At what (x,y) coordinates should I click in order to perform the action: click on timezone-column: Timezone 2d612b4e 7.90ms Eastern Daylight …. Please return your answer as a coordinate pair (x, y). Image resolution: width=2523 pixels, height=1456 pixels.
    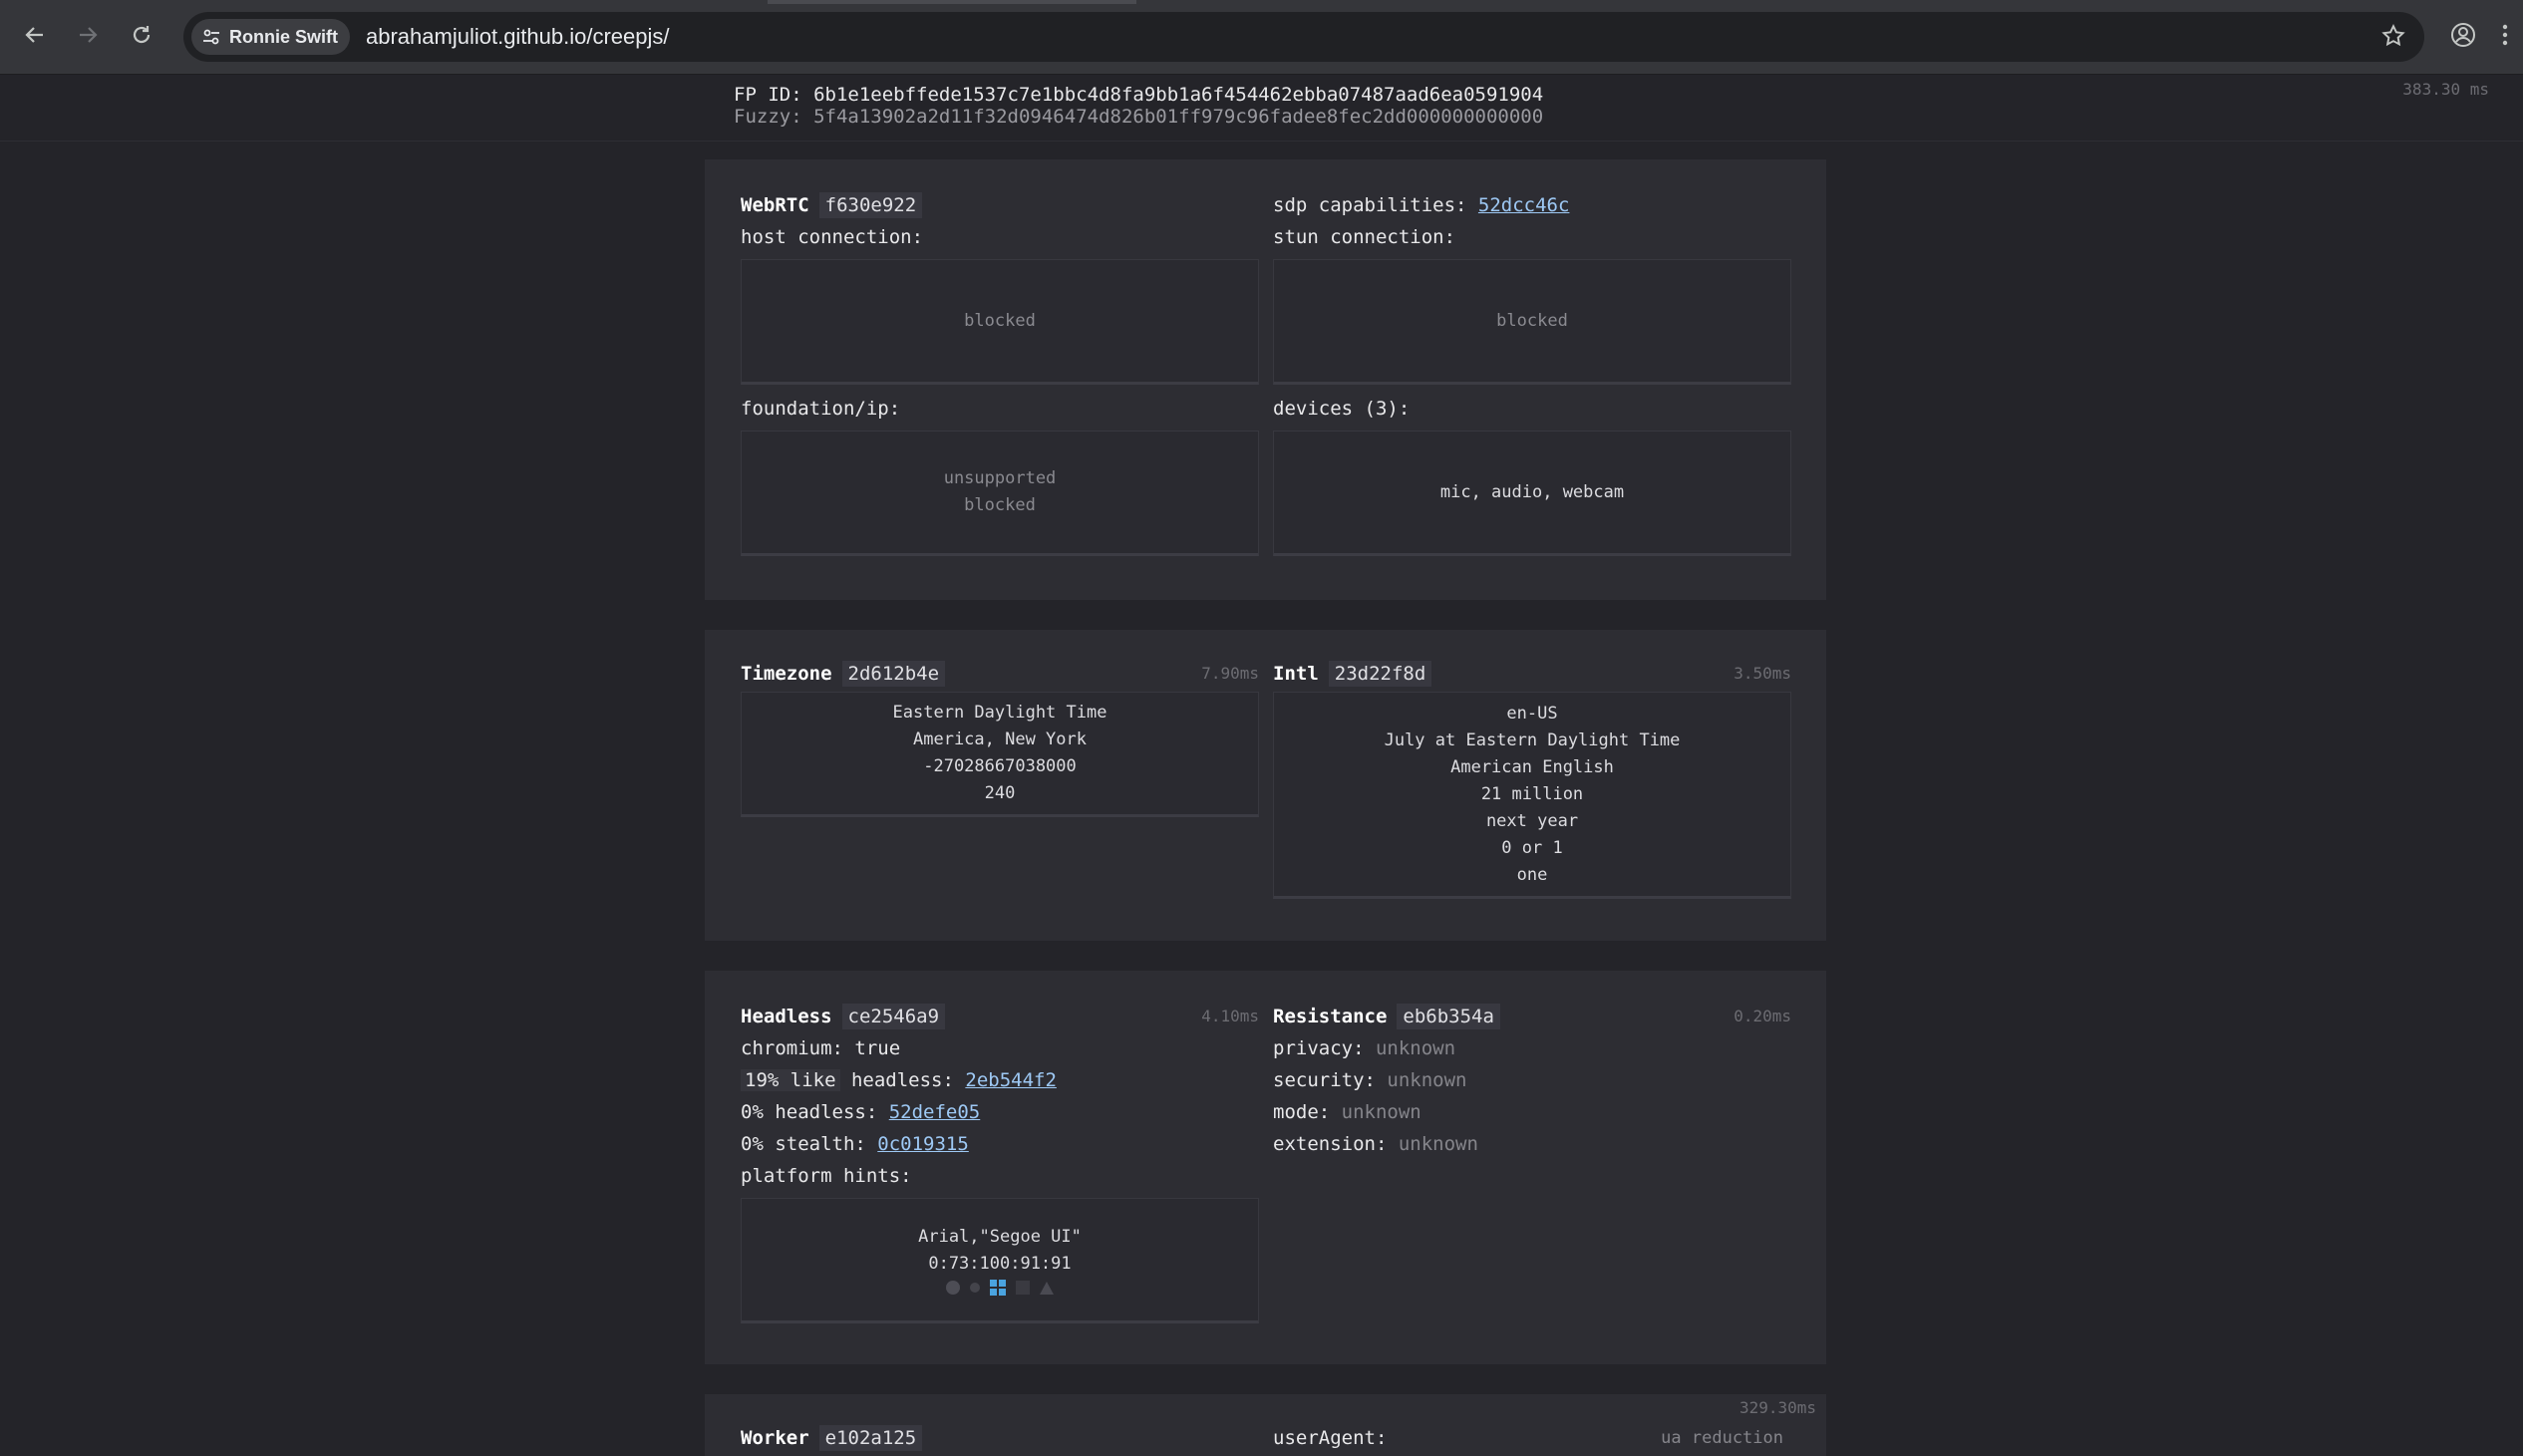
    Looking at the image, I should click on (1000, 737).